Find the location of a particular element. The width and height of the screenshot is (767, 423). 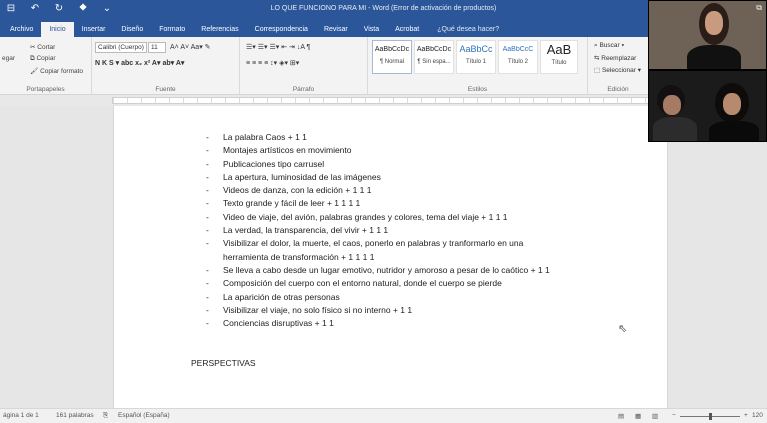

format-painter-button: 🖌 Copiar formato is located at coordinates (56, 71).